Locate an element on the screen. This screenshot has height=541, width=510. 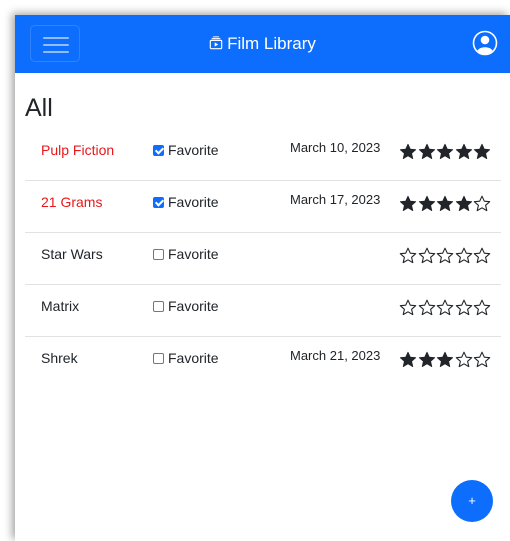
add-film-button: + is located at coordinates (472, 501).